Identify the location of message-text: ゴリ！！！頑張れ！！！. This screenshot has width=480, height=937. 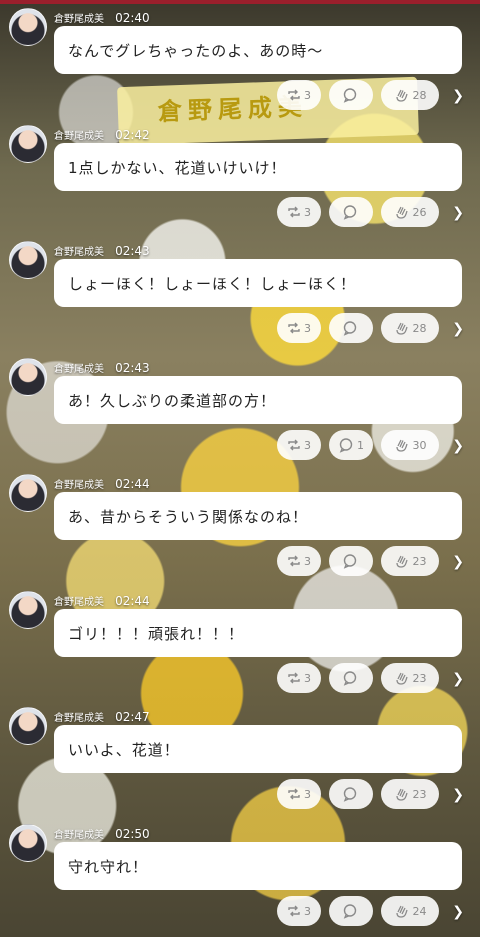
(156, 633).